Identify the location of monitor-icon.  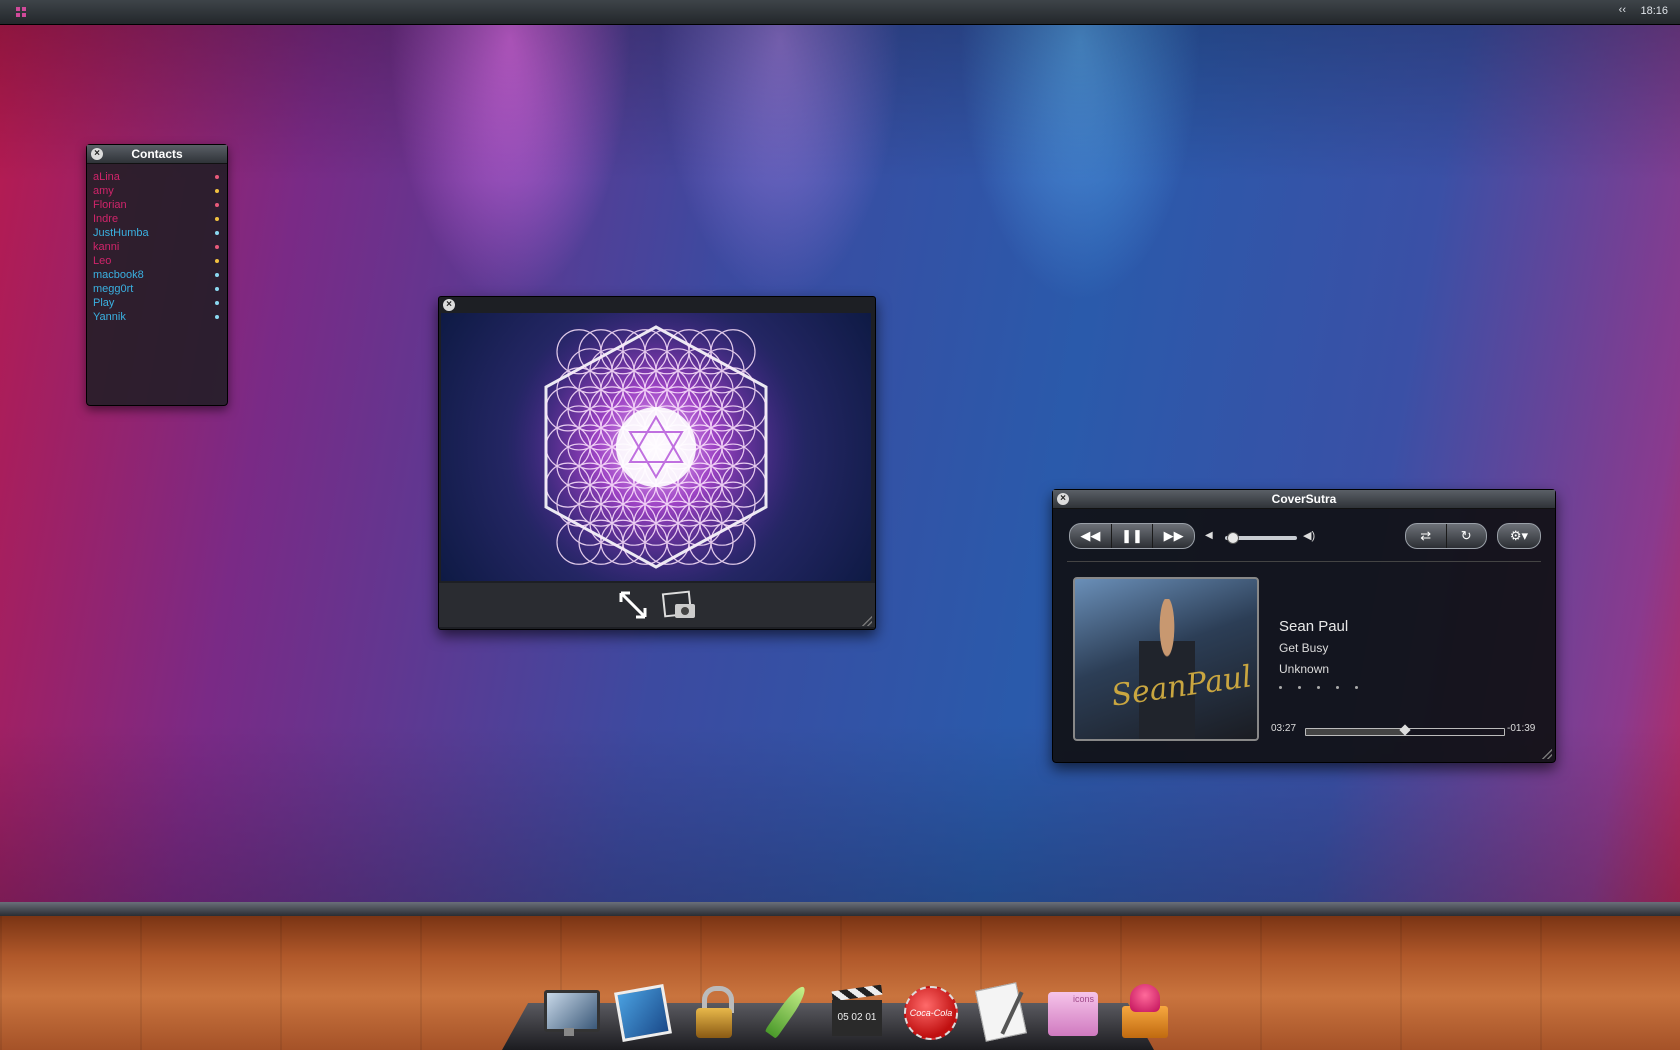
(570, 1011).